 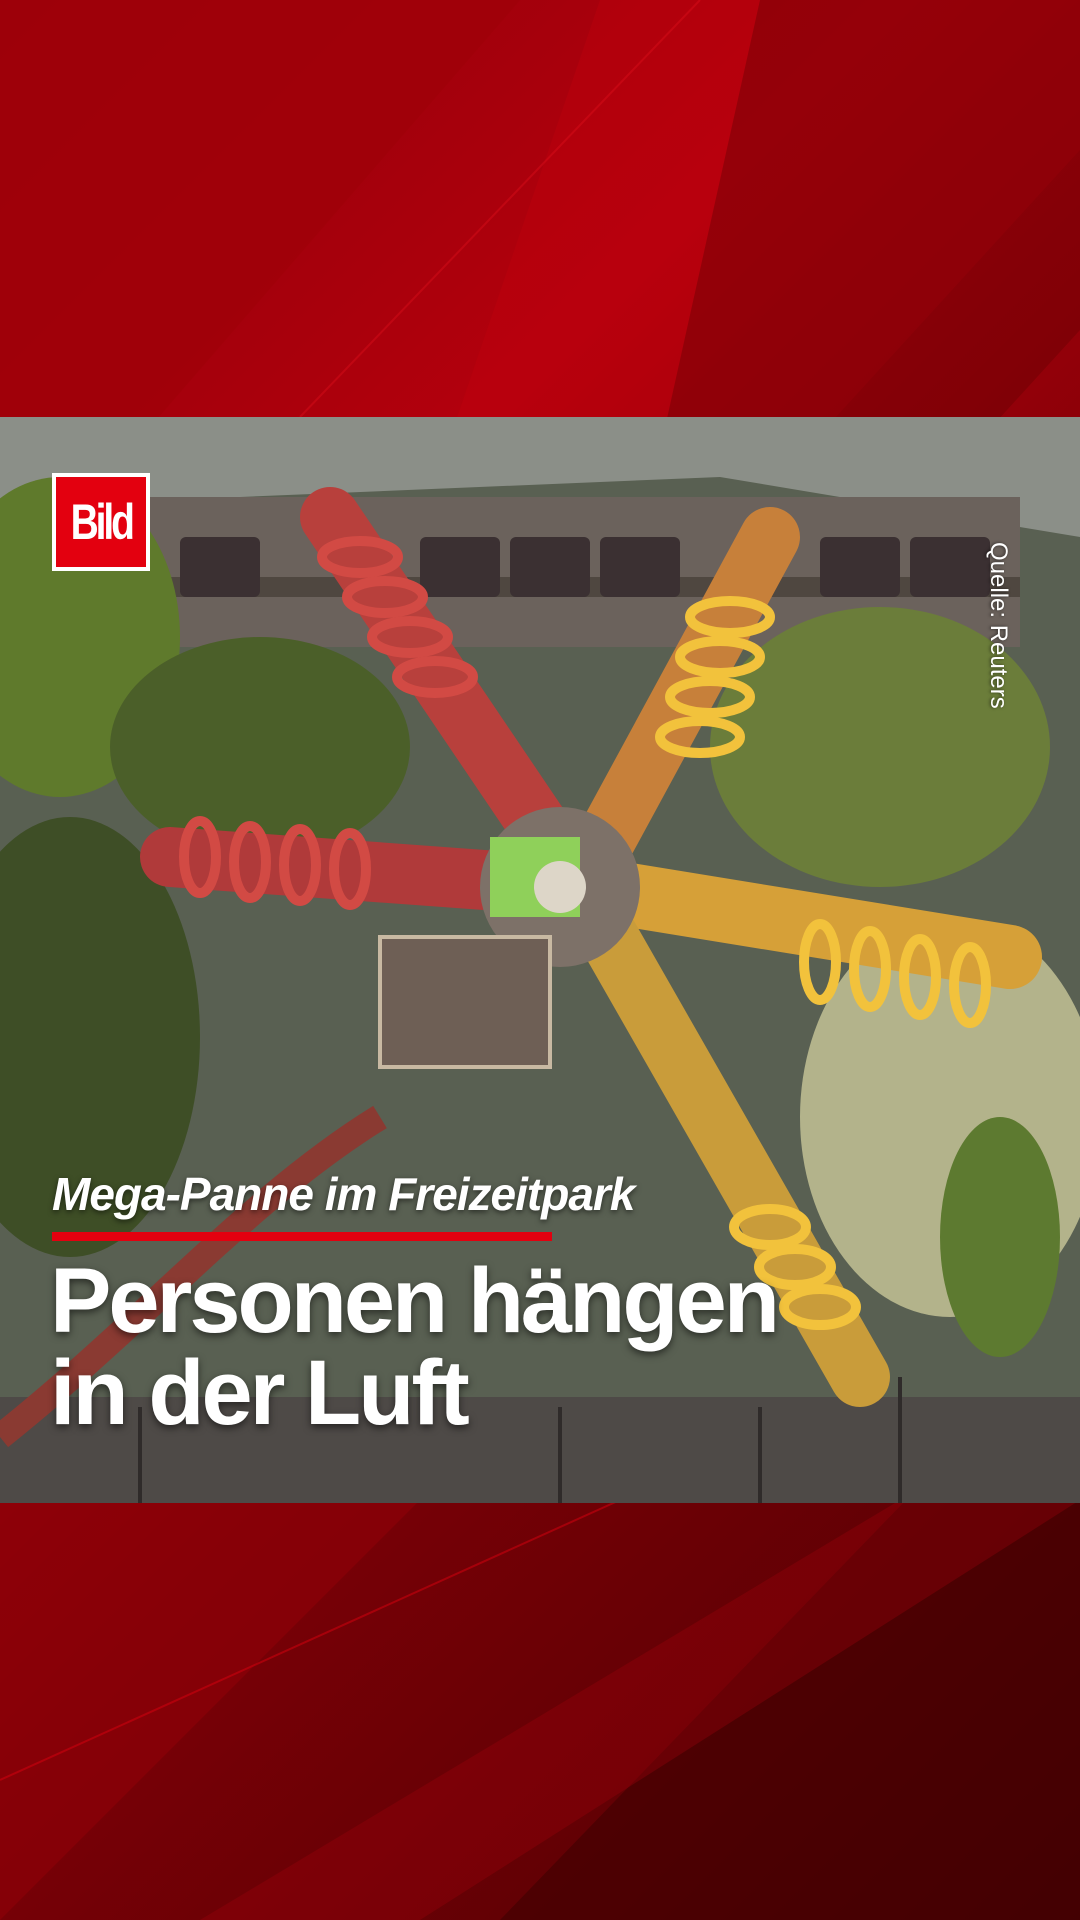 What do you see at coordinates (302, 1236) in the screenshot?
I see `kicker-underline` at bounding box center [302, 1236].